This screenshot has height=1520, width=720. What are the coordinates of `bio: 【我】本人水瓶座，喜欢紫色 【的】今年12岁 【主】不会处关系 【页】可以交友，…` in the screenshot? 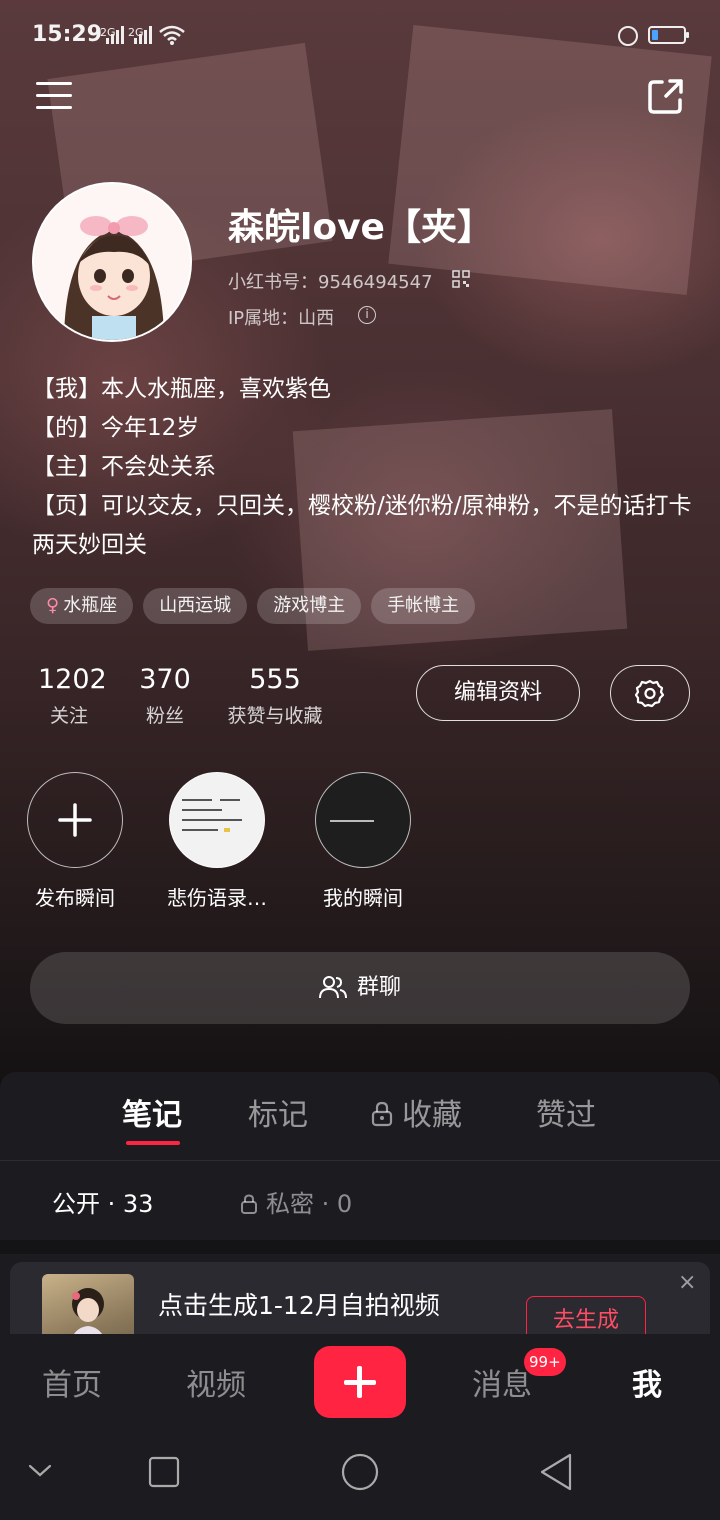 It's located at (362, 467).